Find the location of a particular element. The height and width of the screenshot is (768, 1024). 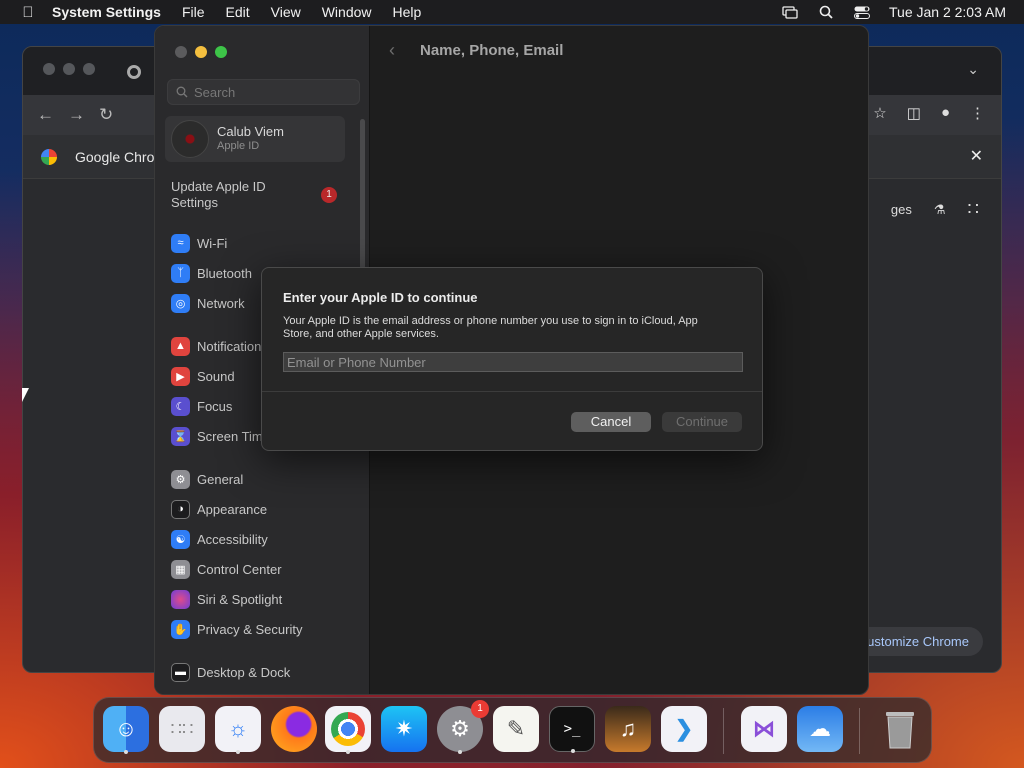

page-title: Name, Phone, Email is located at coordinates (492, 50).